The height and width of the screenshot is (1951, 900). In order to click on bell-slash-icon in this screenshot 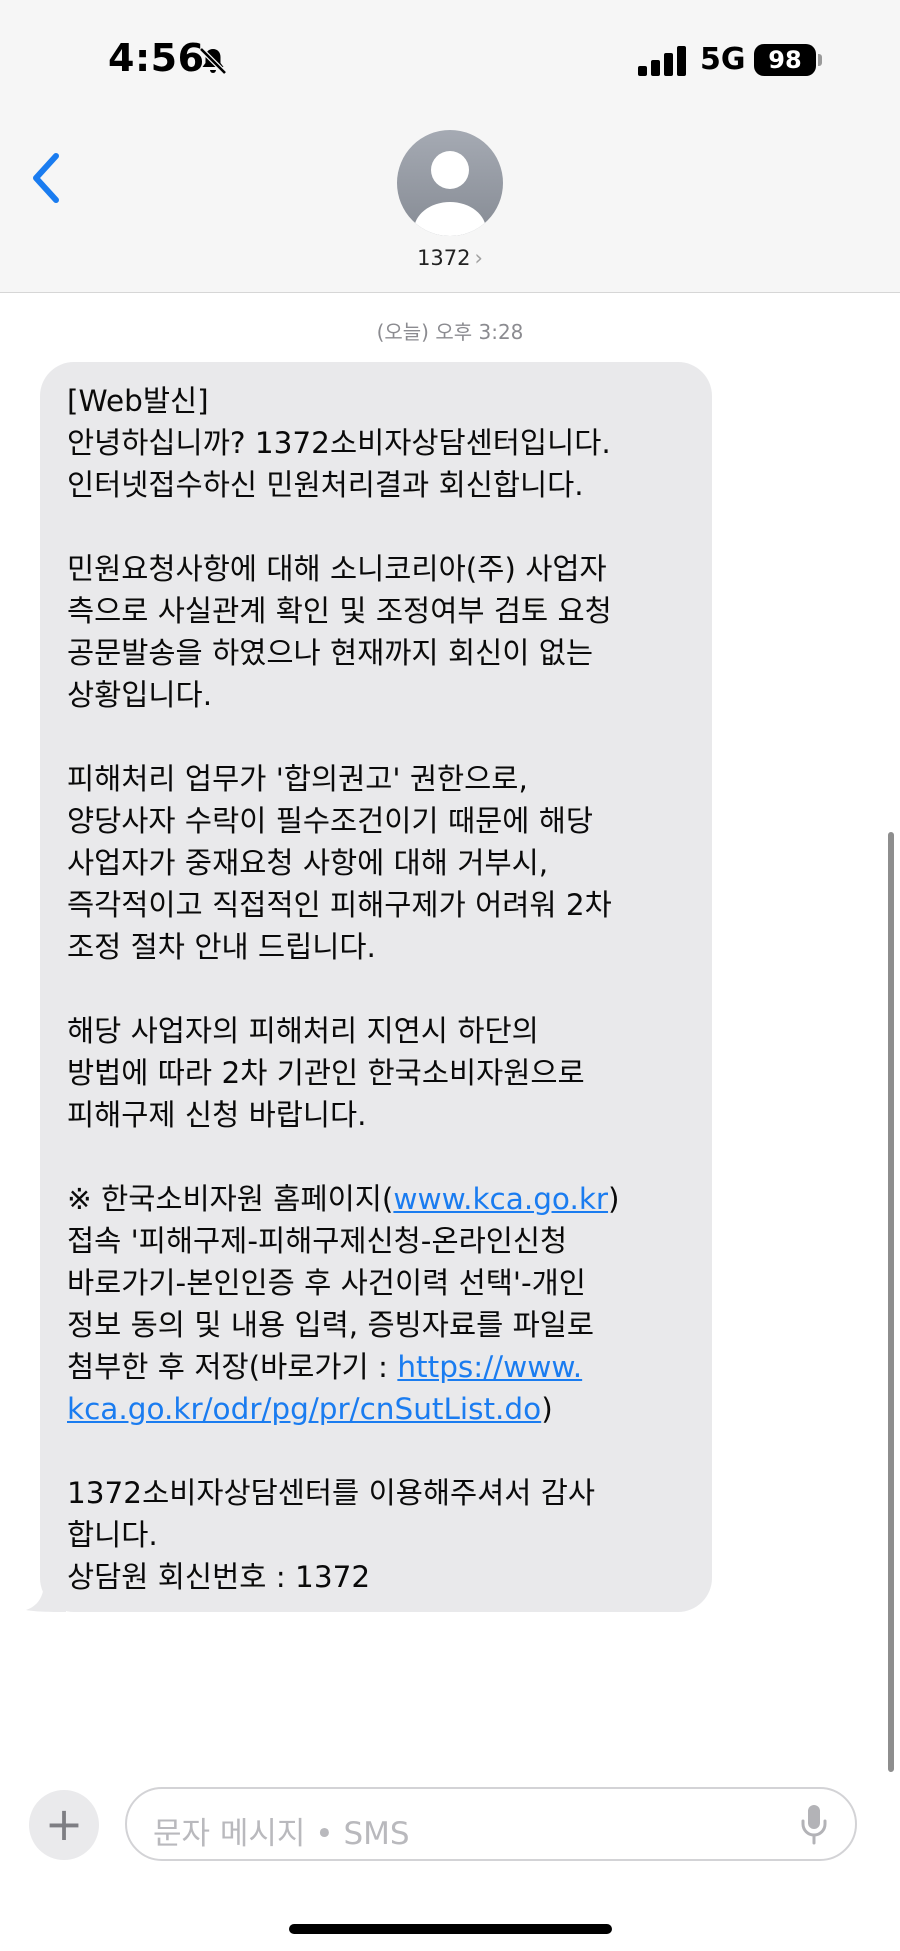, I will do `click(213, 61)`.